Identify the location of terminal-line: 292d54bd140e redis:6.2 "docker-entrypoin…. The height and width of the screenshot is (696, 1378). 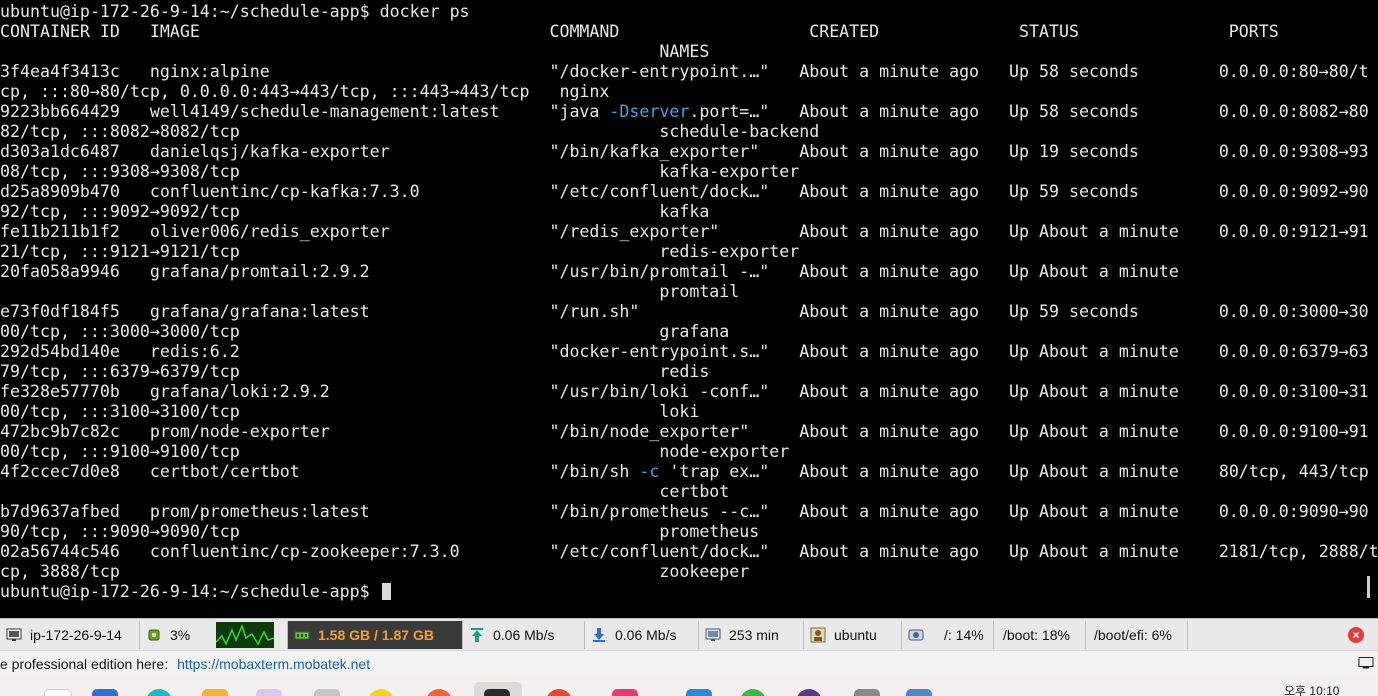
(684, 352).